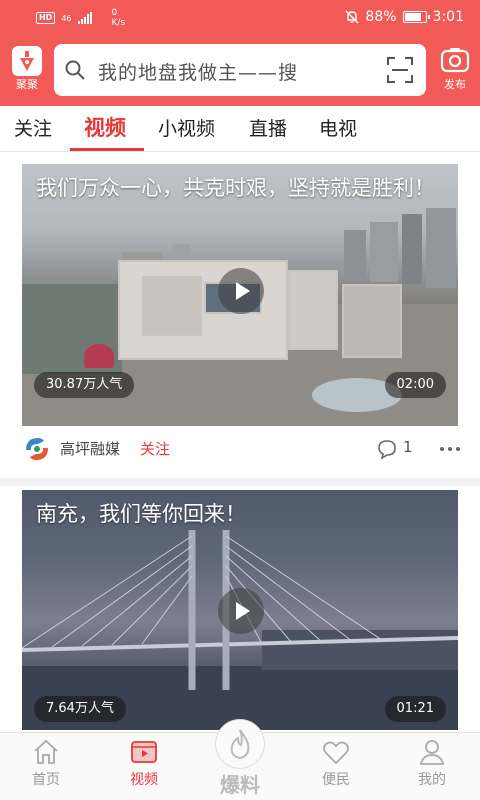  What do you see at coordinates (432, 752) in the screenshot?
I see `user-icon` at bounding box center [432, 752].